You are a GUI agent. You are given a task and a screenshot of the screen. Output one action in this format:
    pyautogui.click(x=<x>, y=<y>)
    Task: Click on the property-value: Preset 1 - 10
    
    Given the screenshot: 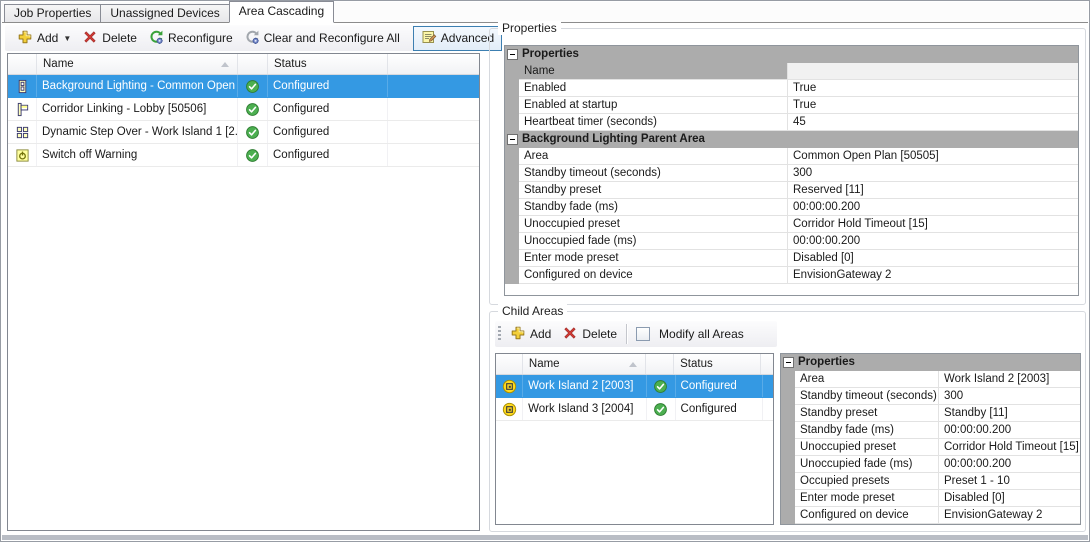 What is the action you would take?
    pyautogui.click(x=1009, y=481)
    